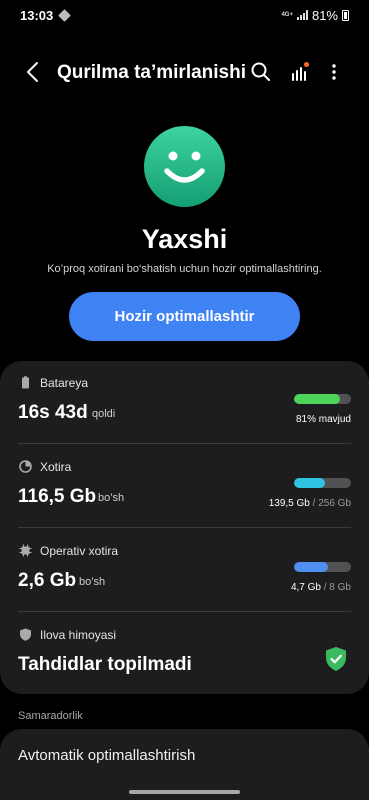 This screenshot has width=369, height=800. I want to click on storage-unit: bo’sh, so click(111, 498).